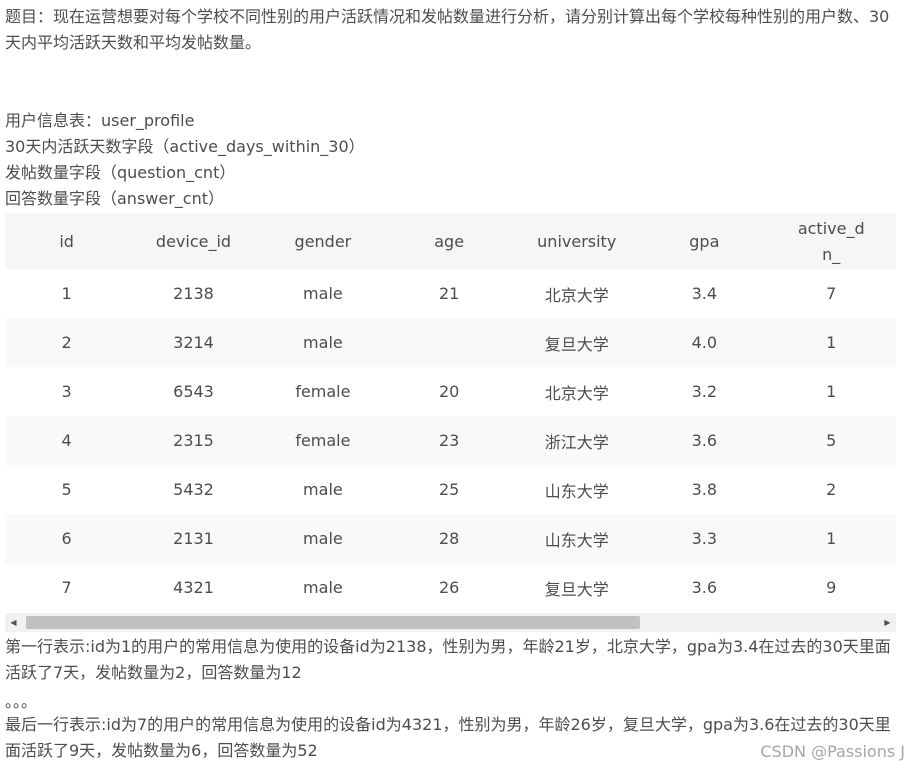 The height and width of the screenshot is (769, 919). What do you see at coordinates (193, 342) in the screenshot?
I see `cell-device-id: 3214` at bounding box center [193, 342].